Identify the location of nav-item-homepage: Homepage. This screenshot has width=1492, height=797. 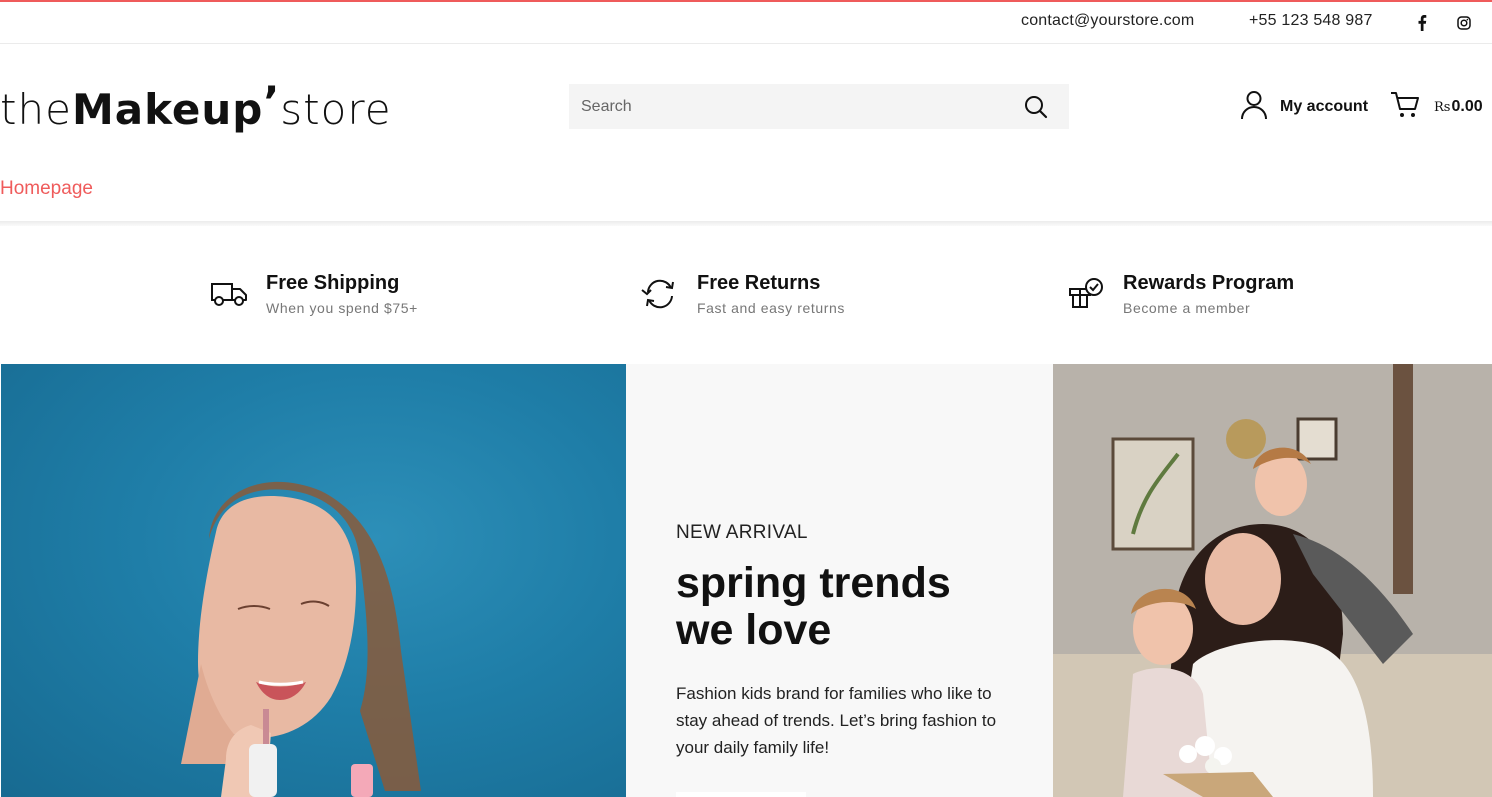
(46, 189).